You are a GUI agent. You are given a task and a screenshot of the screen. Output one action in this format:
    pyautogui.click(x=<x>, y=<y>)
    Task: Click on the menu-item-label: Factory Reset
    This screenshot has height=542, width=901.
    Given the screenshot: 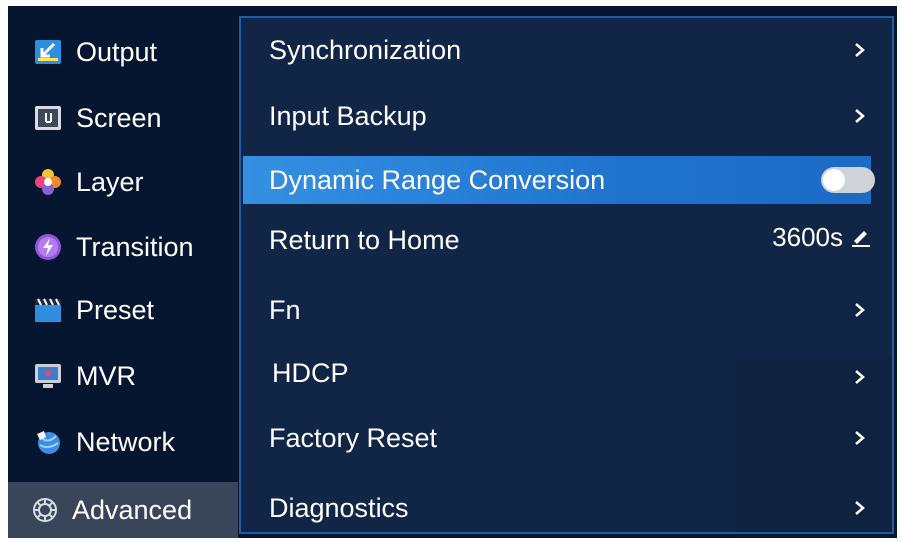 What is the action you would take?
    pyautogui.click(x=353, y=437)
    